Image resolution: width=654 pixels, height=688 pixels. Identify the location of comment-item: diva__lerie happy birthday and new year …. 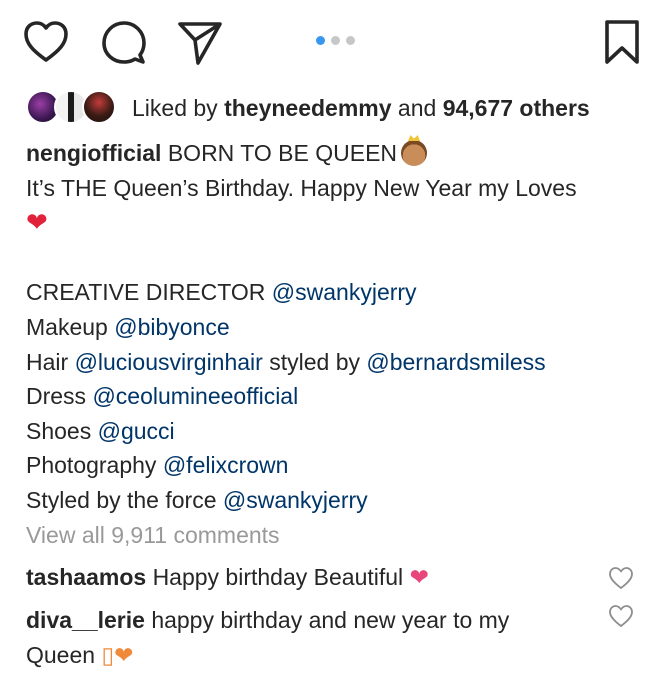
(316, 637).